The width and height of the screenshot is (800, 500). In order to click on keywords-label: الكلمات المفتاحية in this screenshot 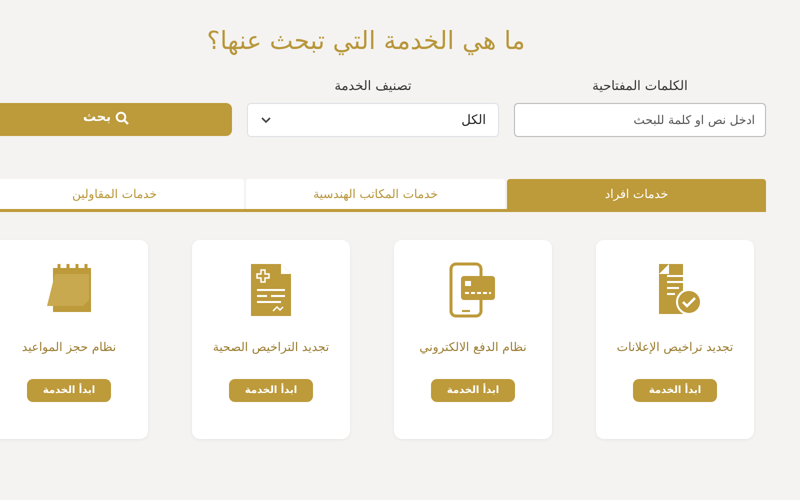, I will do `click(640, 87)`.